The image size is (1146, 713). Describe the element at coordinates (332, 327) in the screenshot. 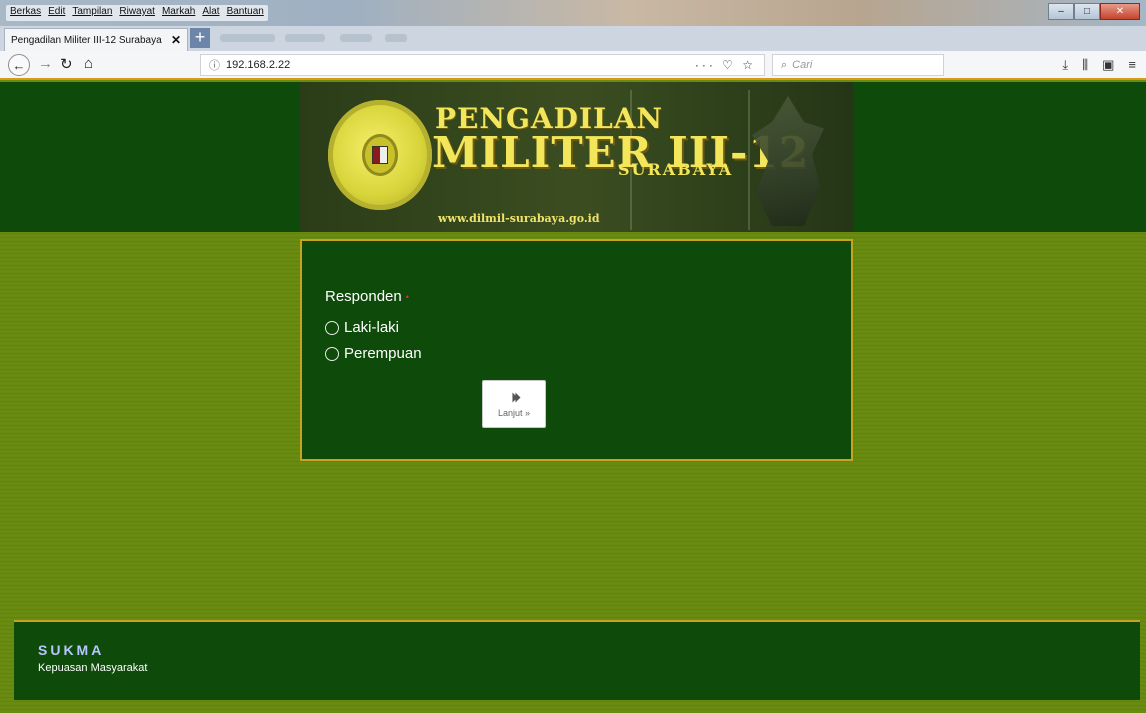

I see `radio-laki-laki` at that location.